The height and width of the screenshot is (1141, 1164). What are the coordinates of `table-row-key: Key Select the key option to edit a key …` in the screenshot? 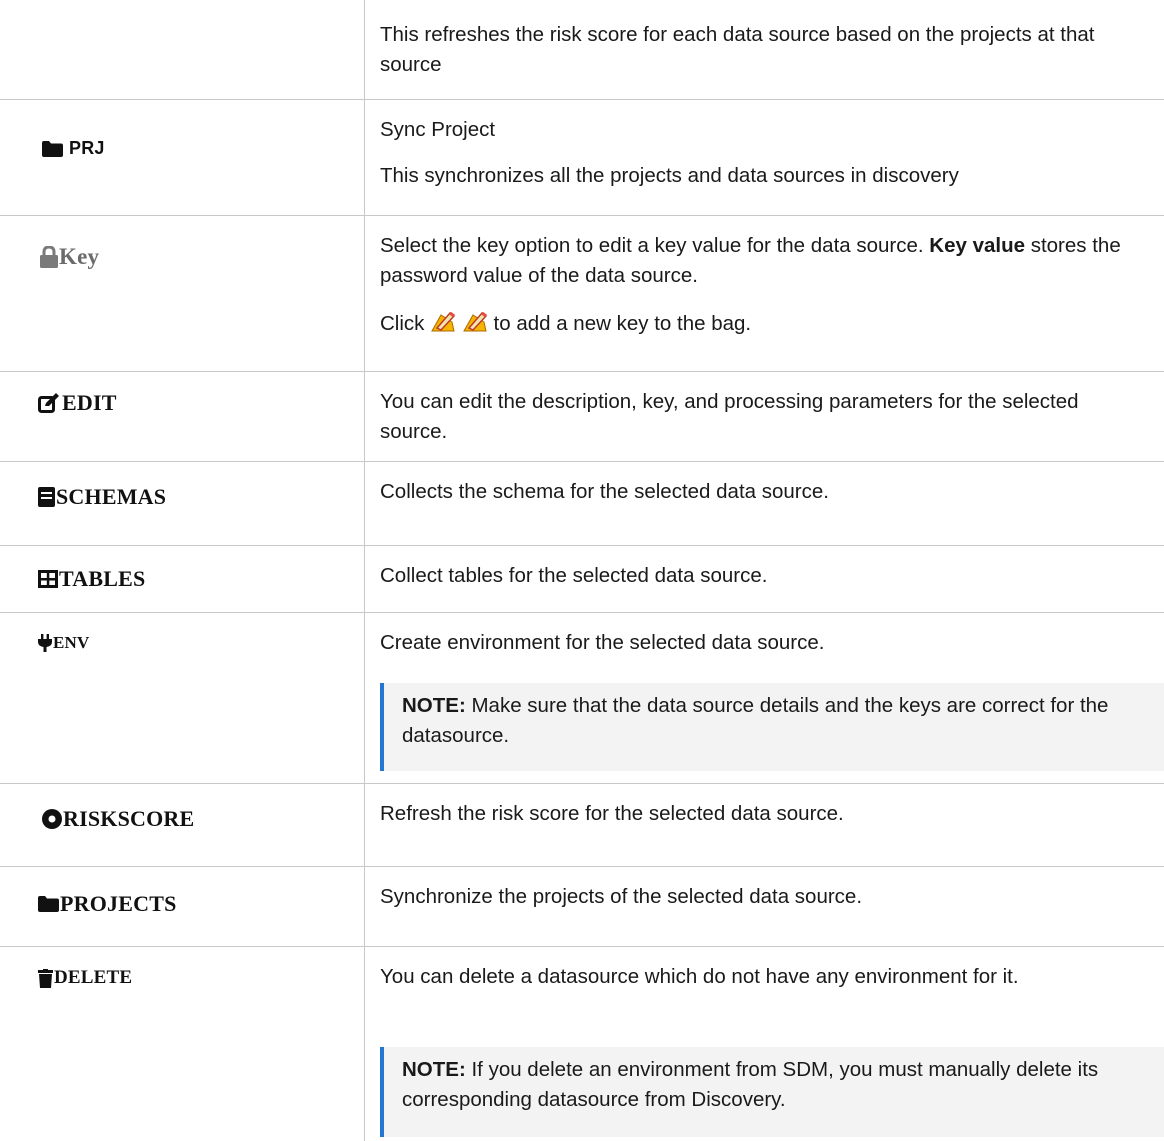 It's located at (582, 294).